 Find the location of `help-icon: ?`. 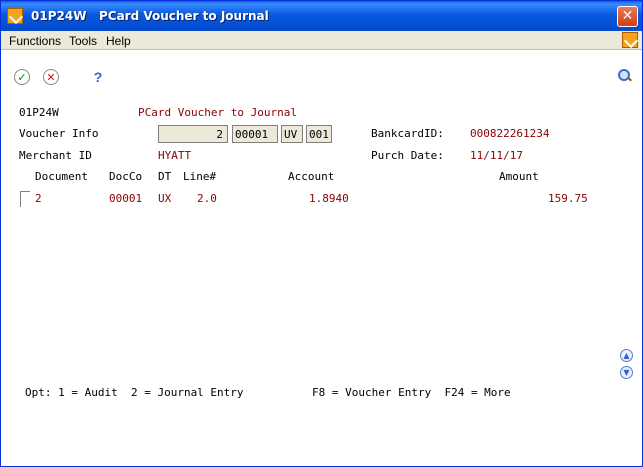

help-icon: ? is located at coordinates (98, 77).